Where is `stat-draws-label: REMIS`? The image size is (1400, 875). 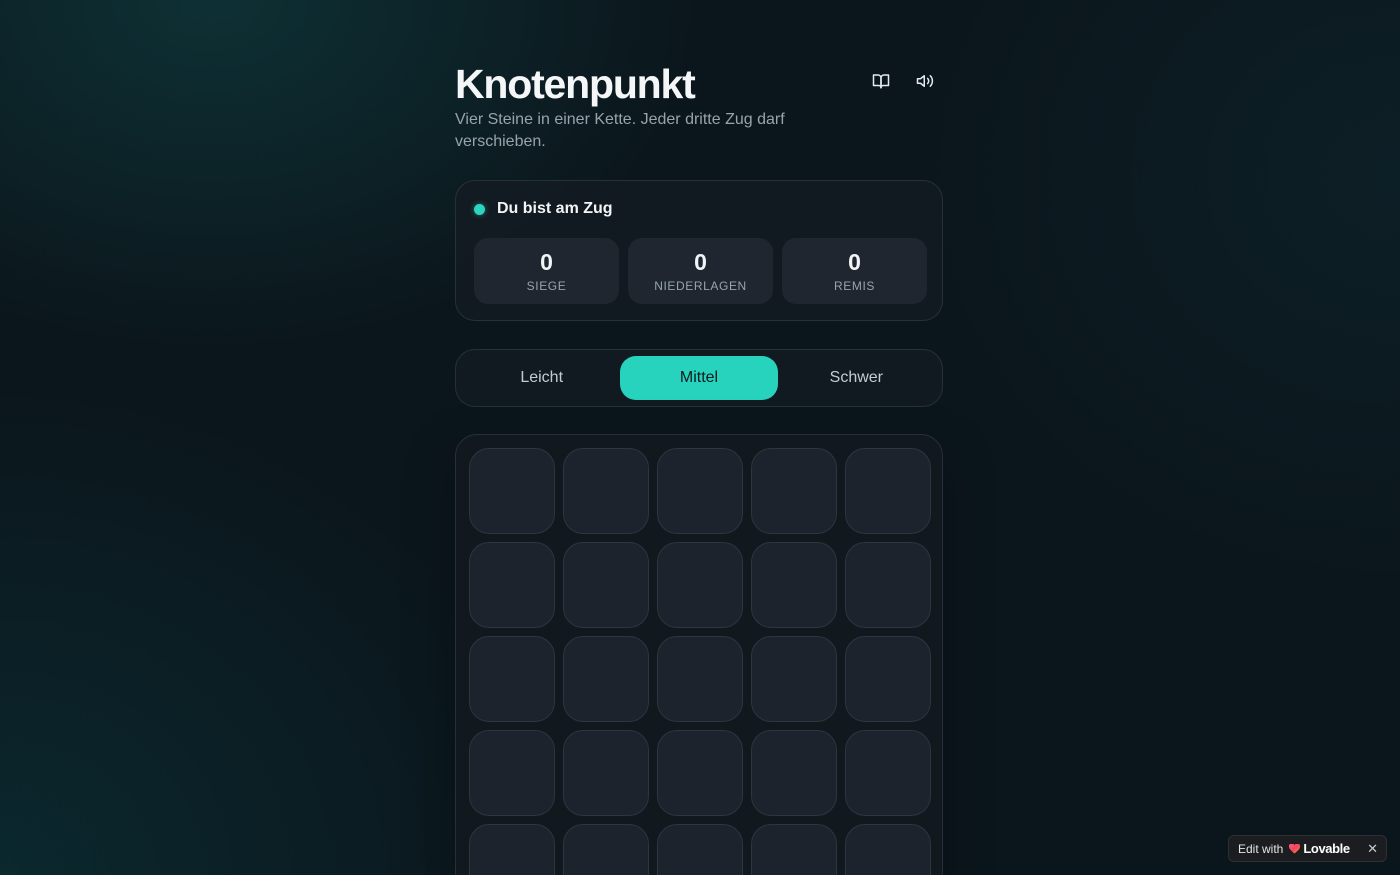 stat-draws-label: REMIS is located at coordinates (854, 286).